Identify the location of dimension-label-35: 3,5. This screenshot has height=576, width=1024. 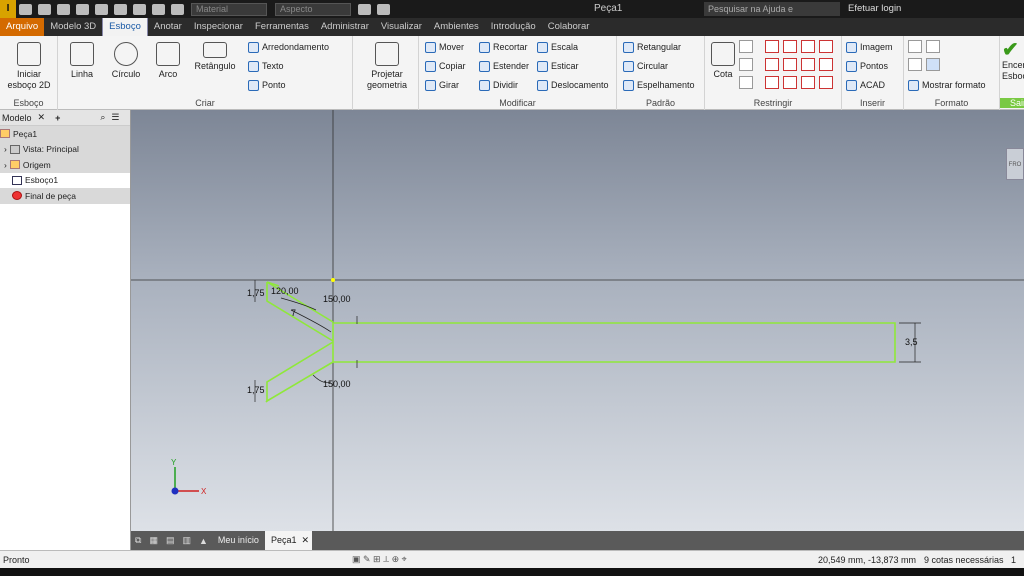
(911, 342).